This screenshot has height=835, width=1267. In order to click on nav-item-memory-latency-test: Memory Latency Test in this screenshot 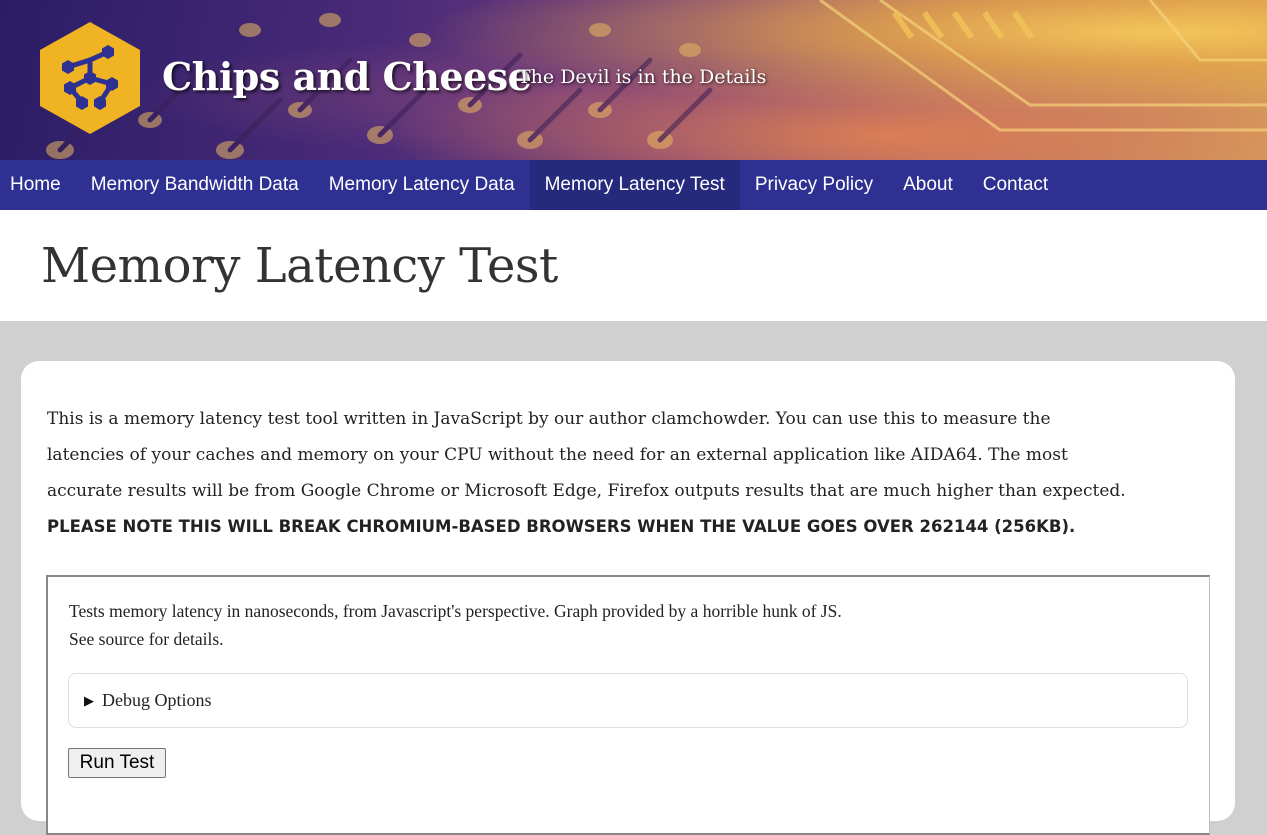, I will do `click(634, 185)`.